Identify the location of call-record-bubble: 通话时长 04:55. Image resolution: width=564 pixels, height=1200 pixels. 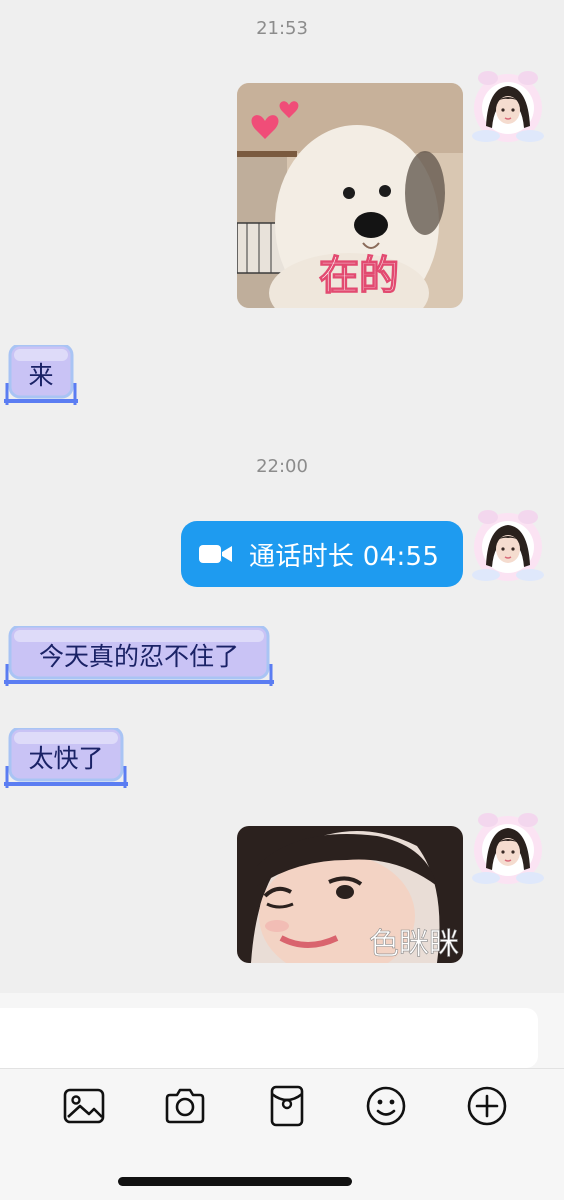
(322, 554).